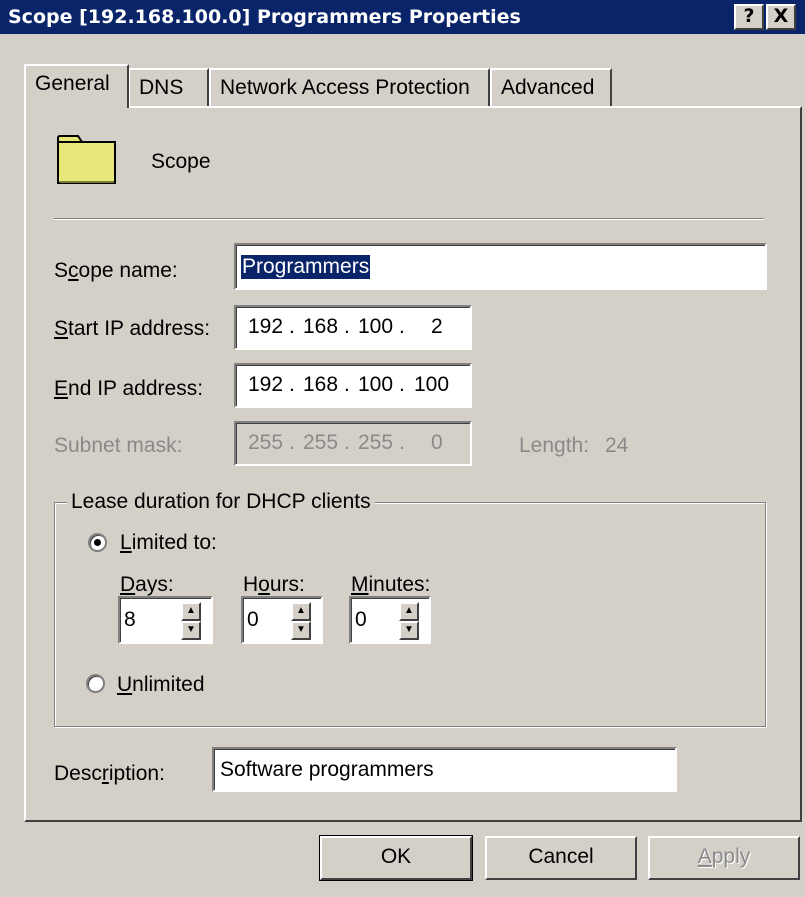 The height and width of the screenshot is (897, 805). What do you see at coordinates (617, 445) in the screenshot?
I see `length-value: 24` at bounding box center [617, 445].